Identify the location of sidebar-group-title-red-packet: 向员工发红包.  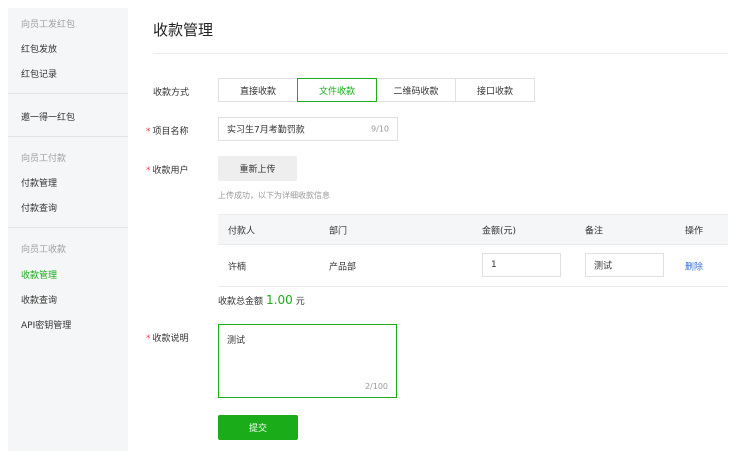
(48, 25).